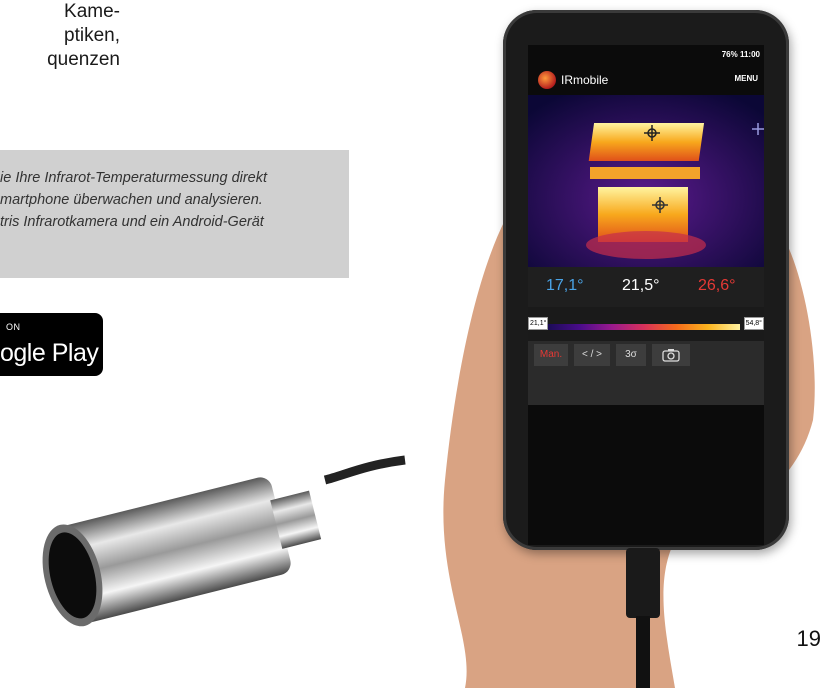 Image resolution: width=833 pixels, height=688 pixels. What do you see at coordinates (83, 59) in the screenshot?
I see `intro-line-3: quenzen` at bounding box center [83, 59].